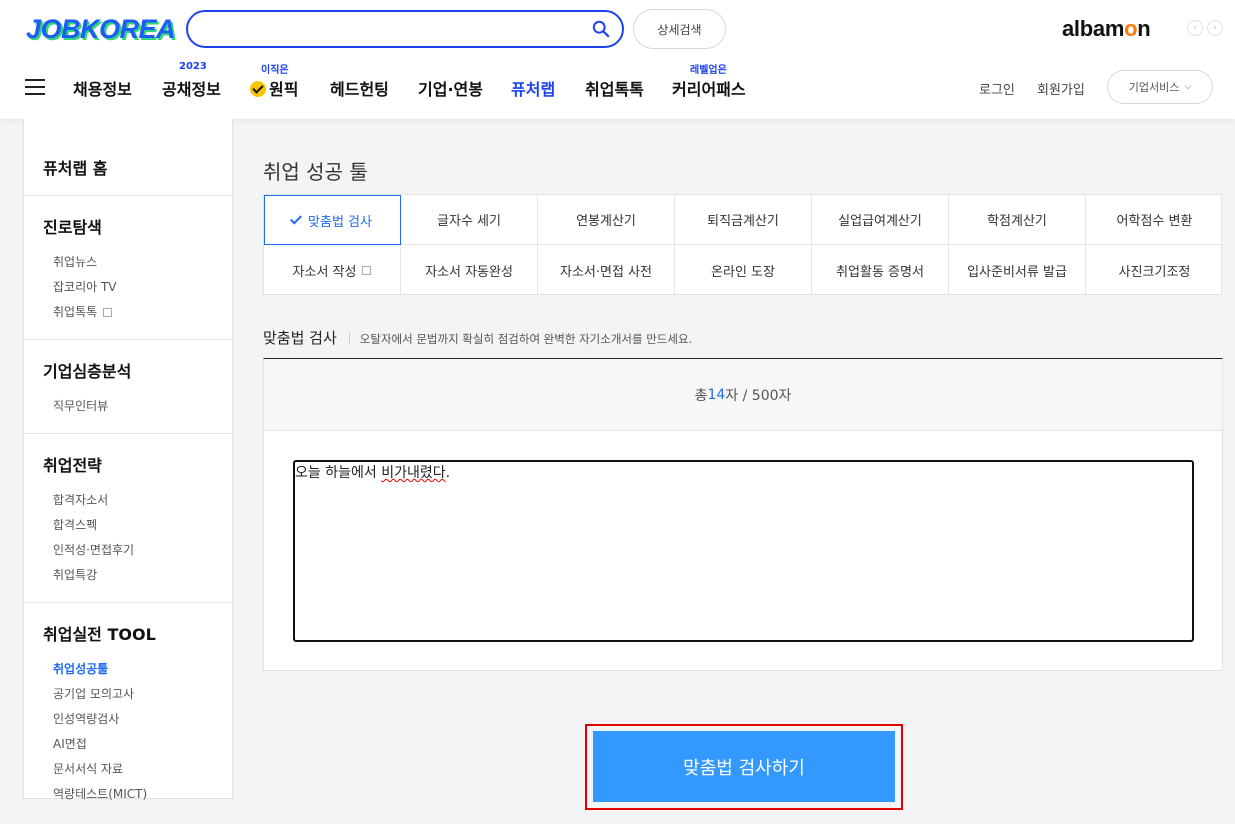 The width and height of the screenshot is (1235, 824). I want to click on nav-sup-2023: 2023, so click(193, 66).